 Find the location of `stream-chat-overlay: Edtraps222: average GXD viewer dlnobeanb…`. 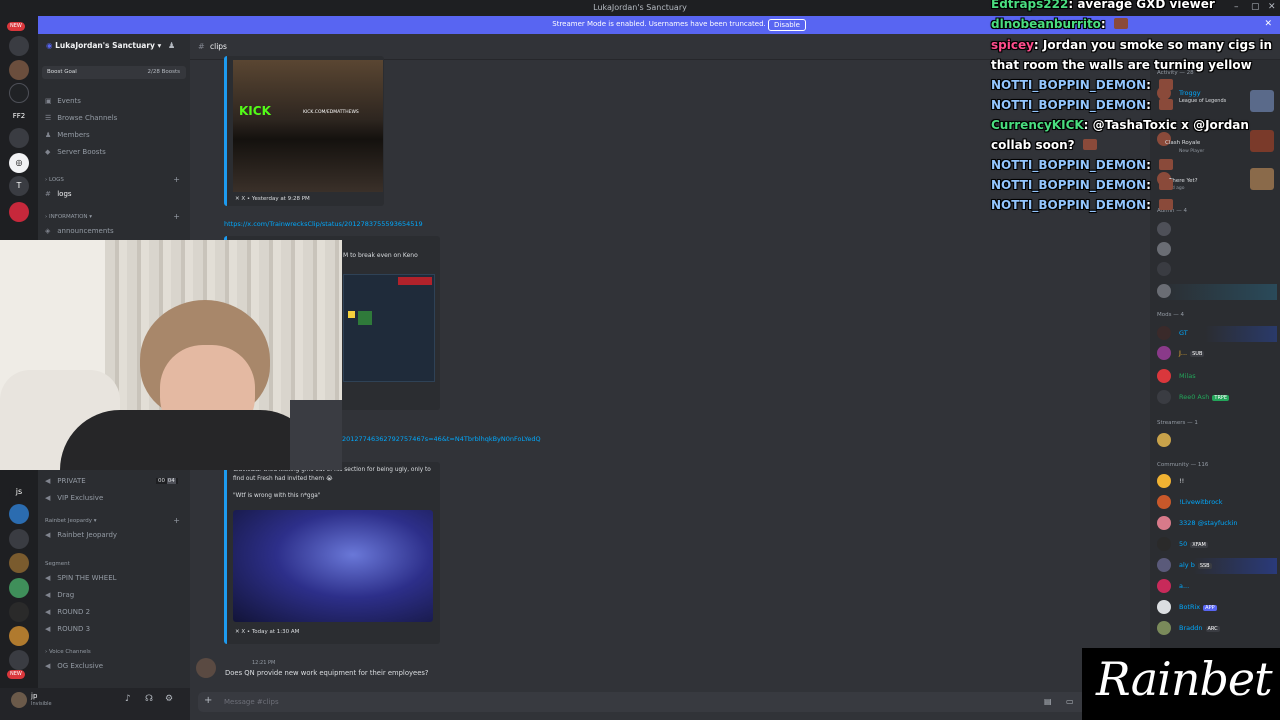

stream-chat-overlay: Edtraps222: average GXD viewer dlnobeanb… is located at coordinates (1132, 106).